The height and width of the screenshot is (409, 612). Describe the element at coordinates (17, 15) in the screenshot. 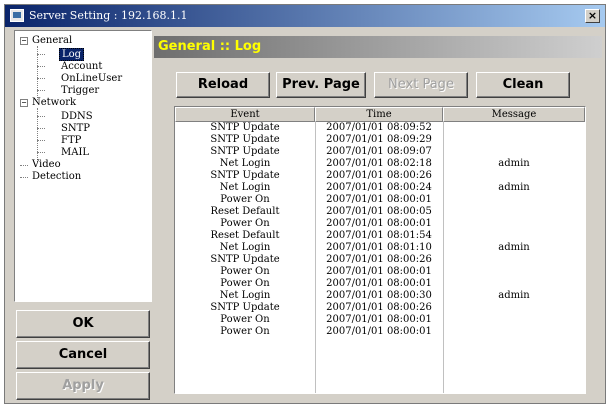

I see `app-icon` at that location.